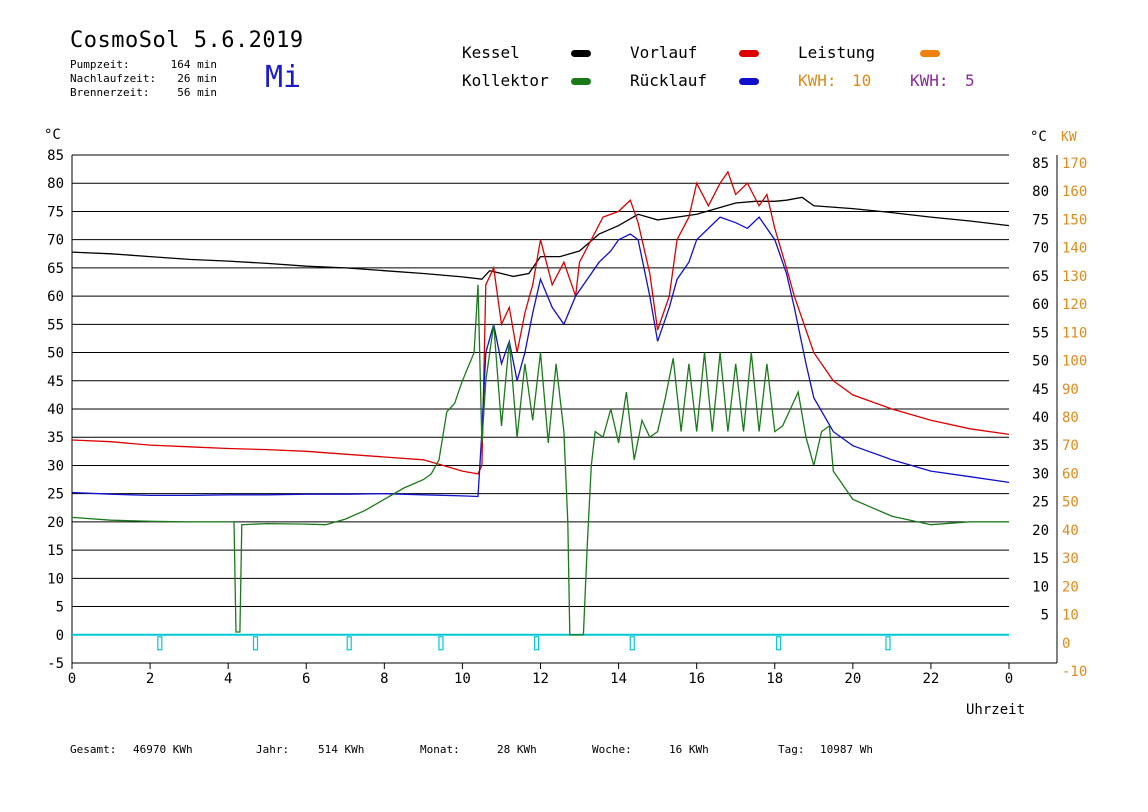  Describe the element at coordinates (440, 749) in the screenshot. I see `footer-monat-label: Monat:` at that location.